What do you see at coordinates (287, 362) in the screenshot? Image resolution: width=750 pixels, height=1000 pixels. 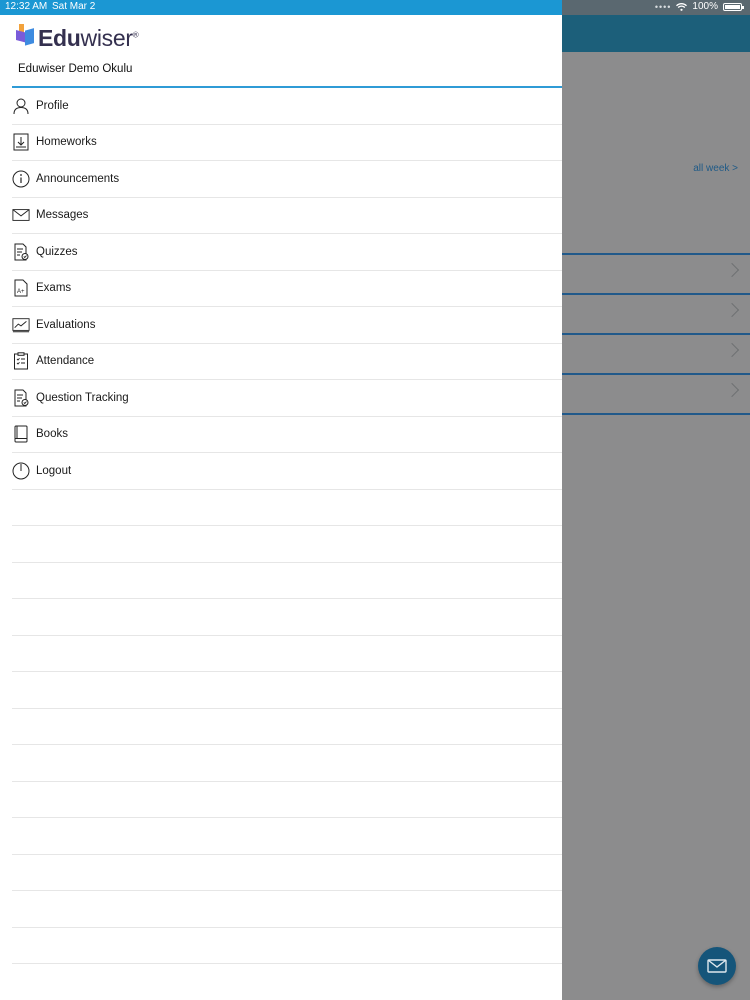 I see `menu-item-attendance: Attendance` at bounding box center [287, 362].